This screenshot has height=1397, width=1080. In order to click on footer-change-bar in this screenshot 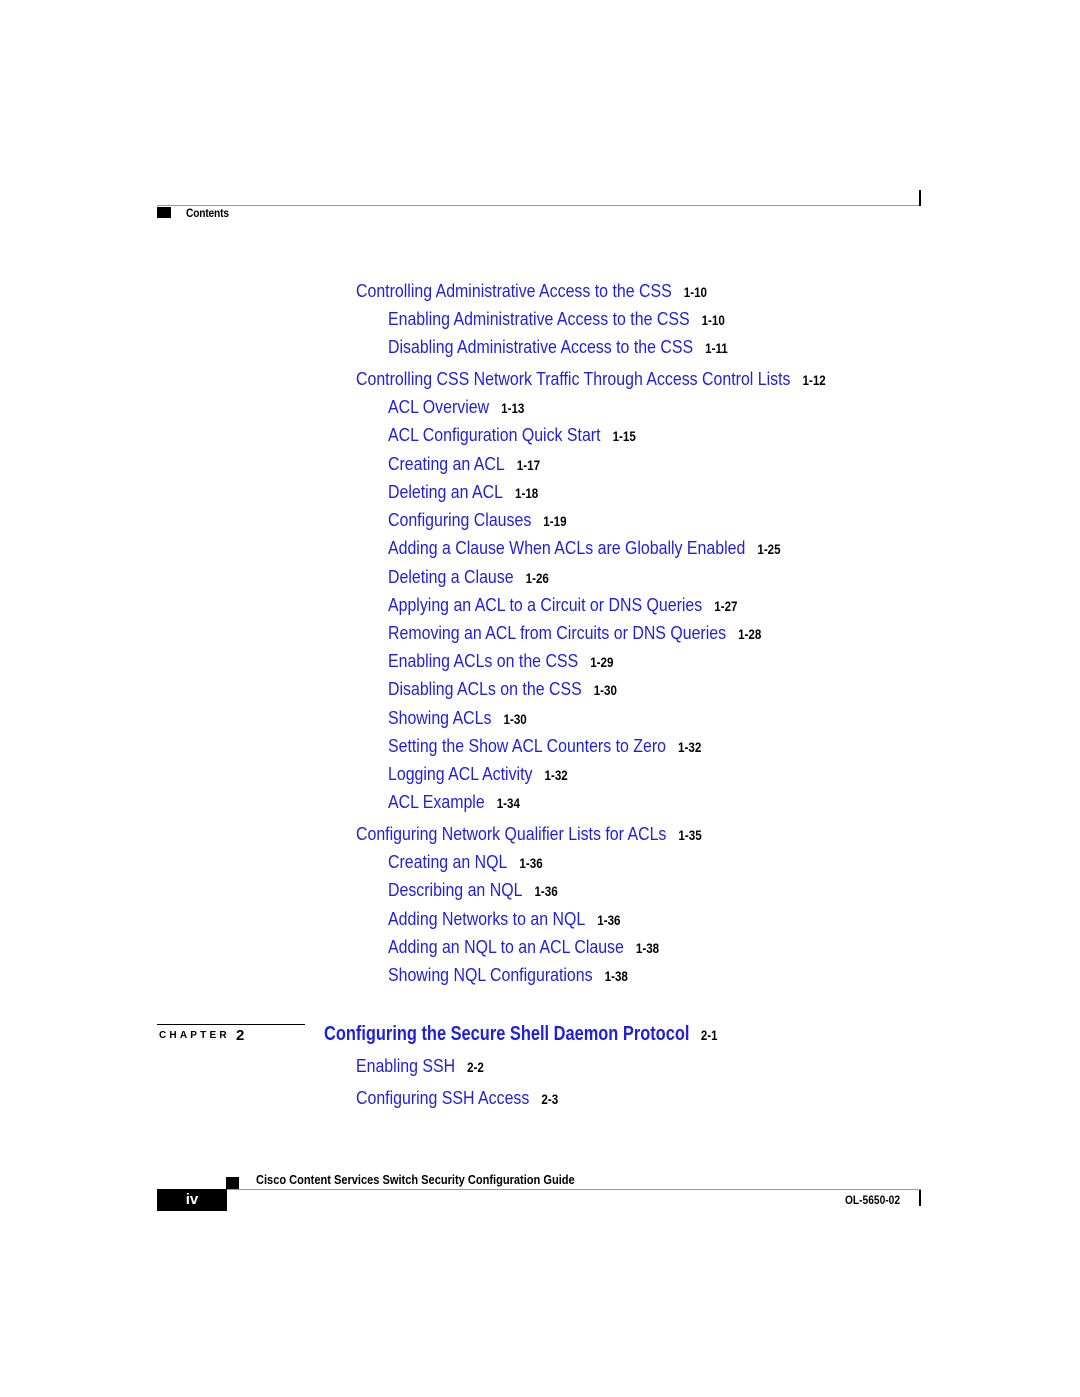, I will do `click(920, 1198)`.